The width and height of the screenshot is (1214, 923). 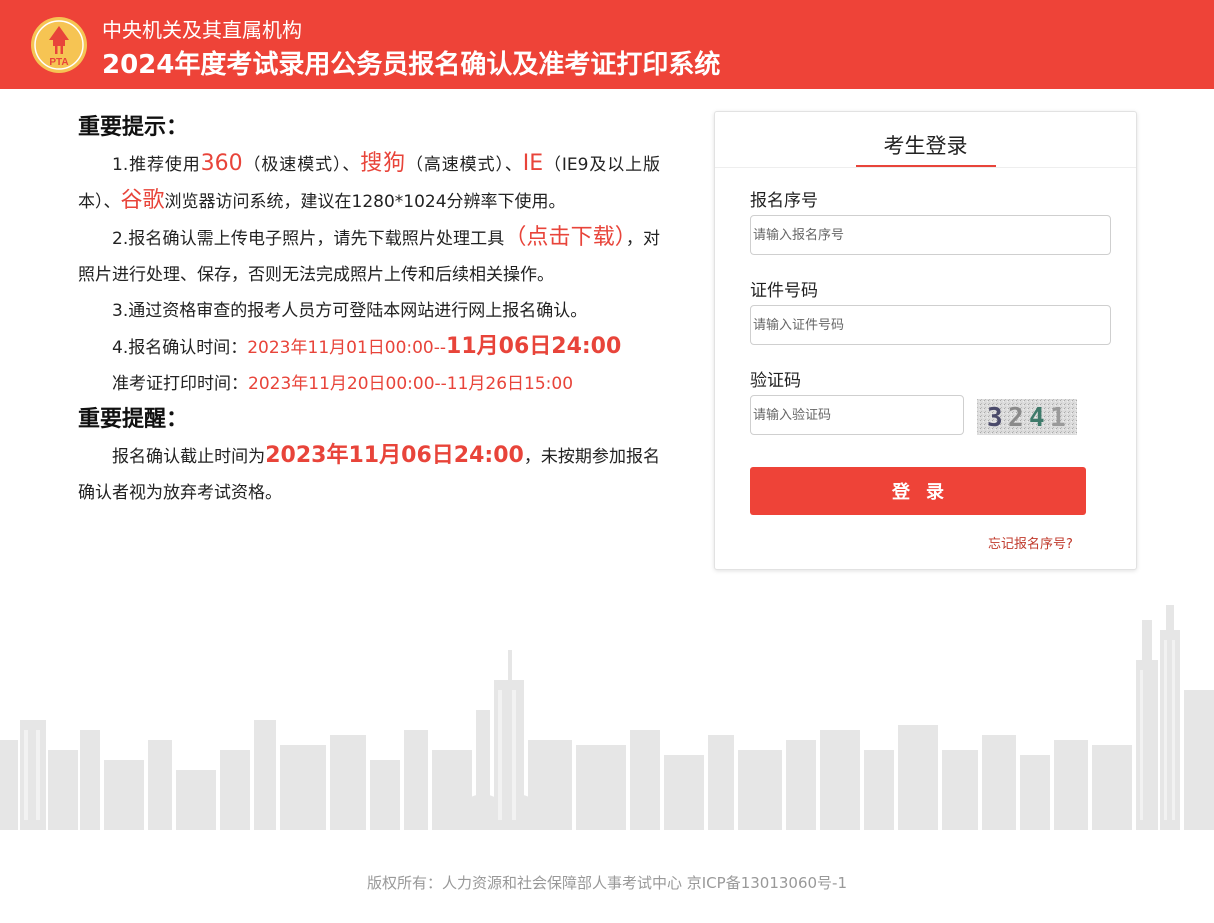 What do you see at coordinates (1058, 418) in the screenshot?
I see `captcha-digit: 1` at bounding box center [1058, 418].